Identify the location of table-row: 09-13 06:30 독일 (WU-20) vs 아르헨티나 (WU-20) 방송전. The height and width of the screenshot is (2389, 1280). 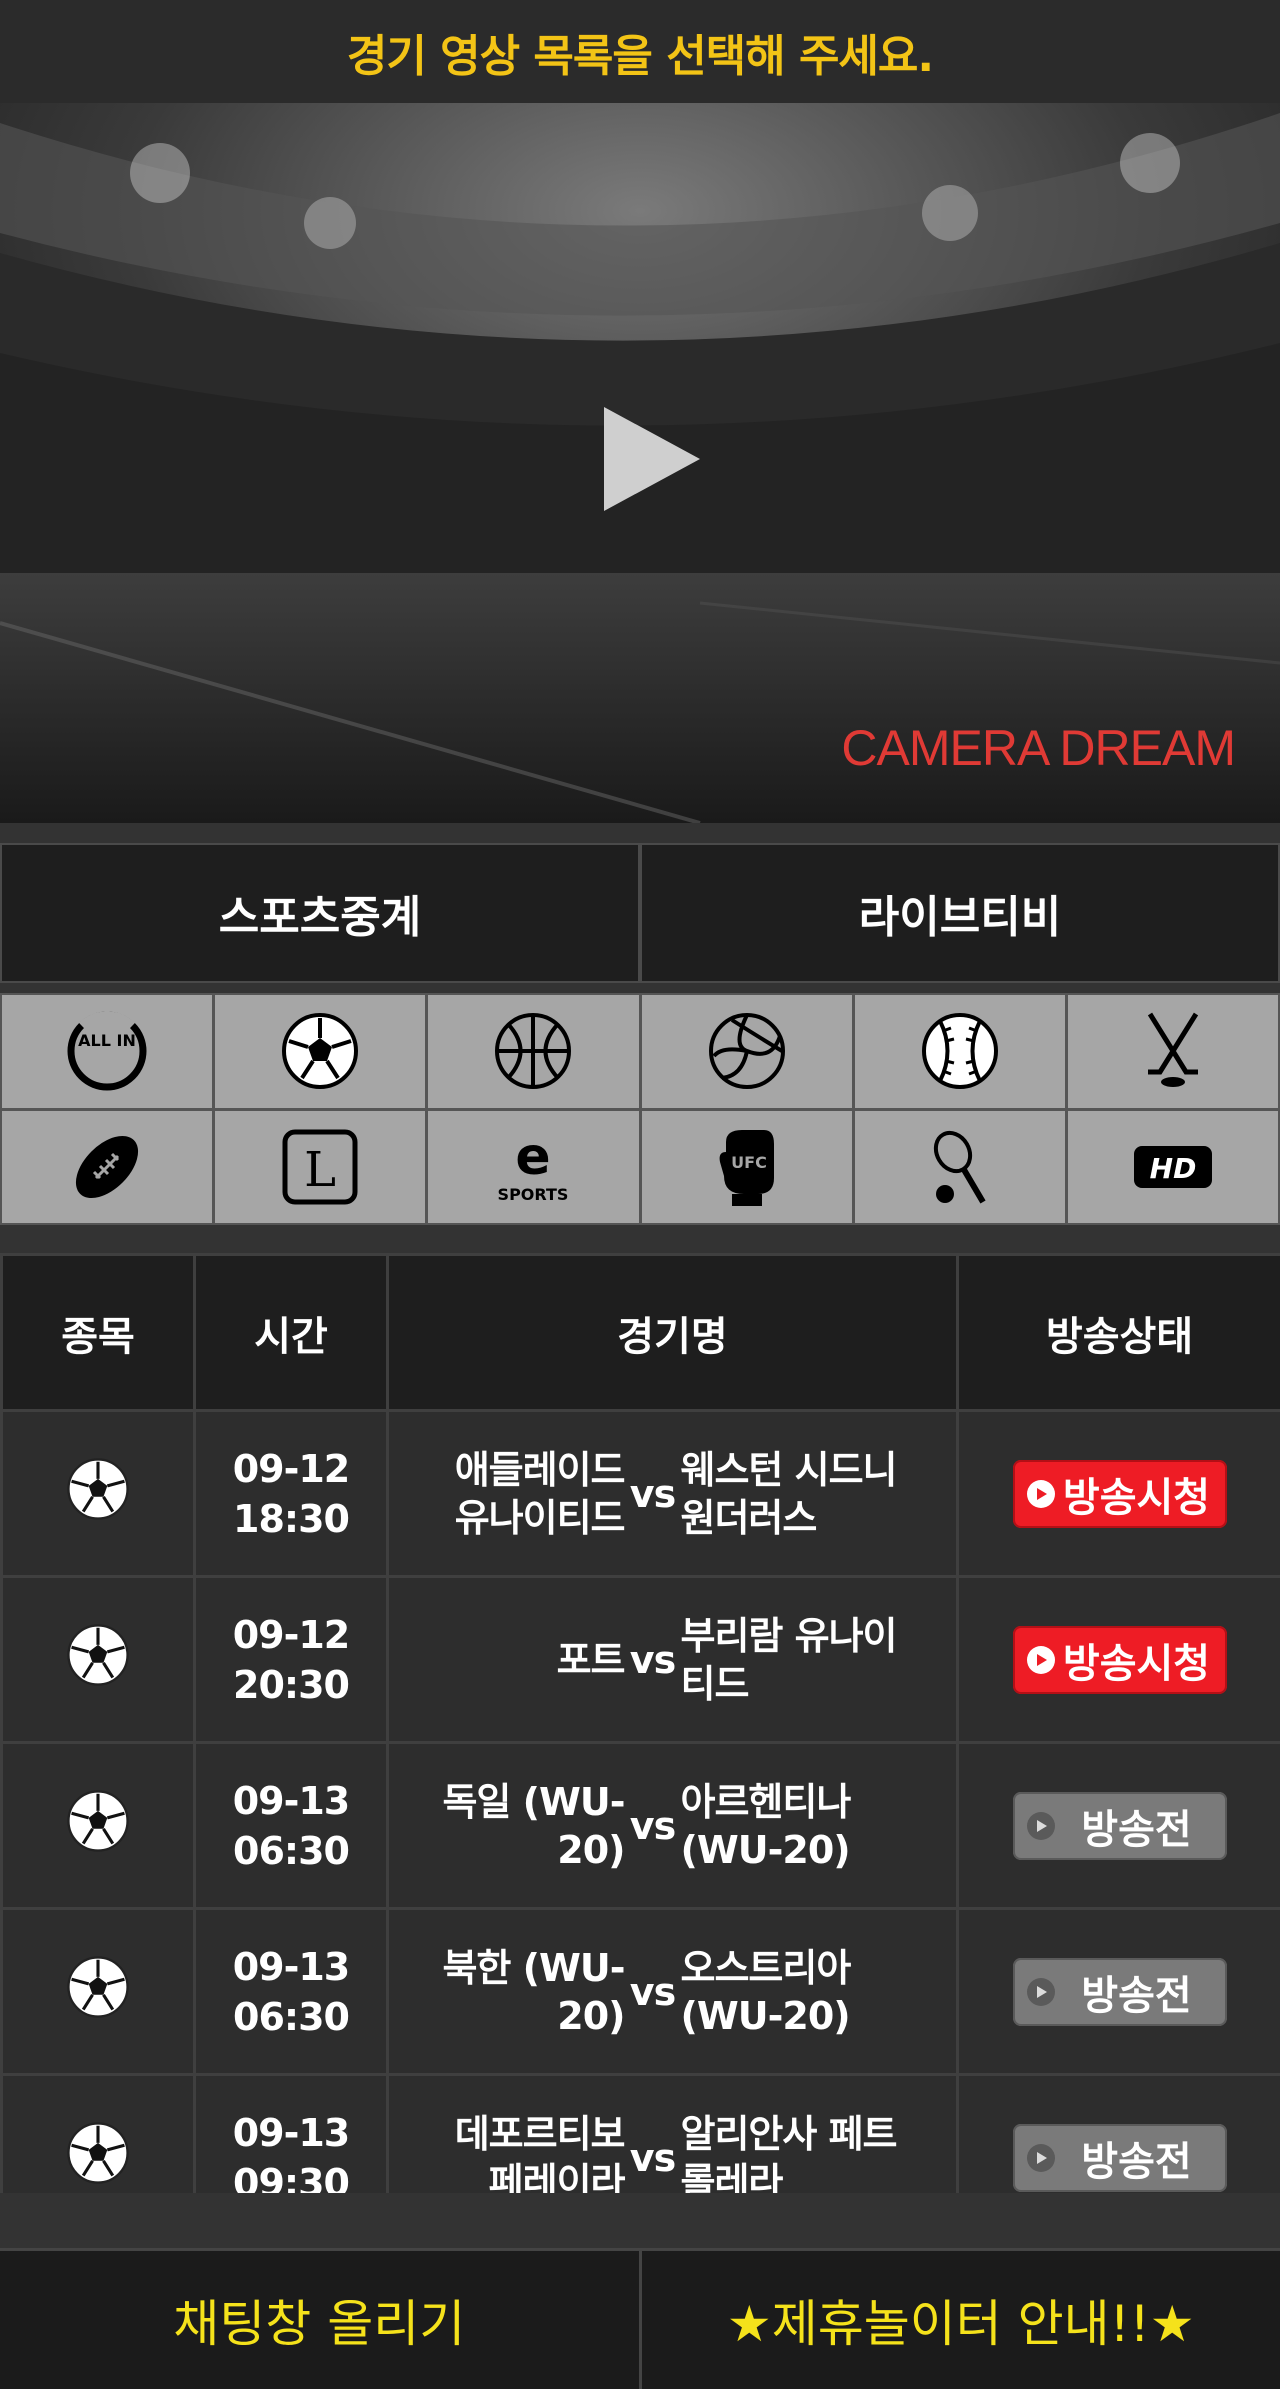
(640, 1825).